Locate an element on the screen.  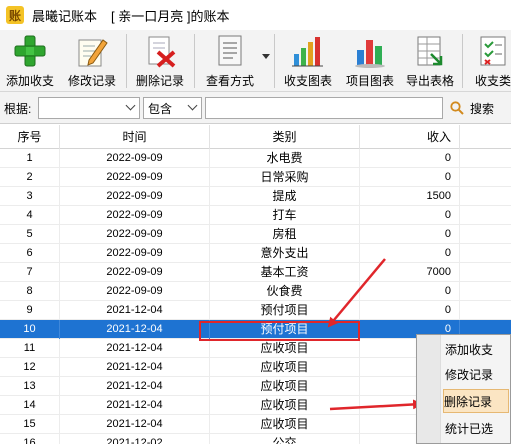
cell-no: 6 is located at coordinates (30, 253).